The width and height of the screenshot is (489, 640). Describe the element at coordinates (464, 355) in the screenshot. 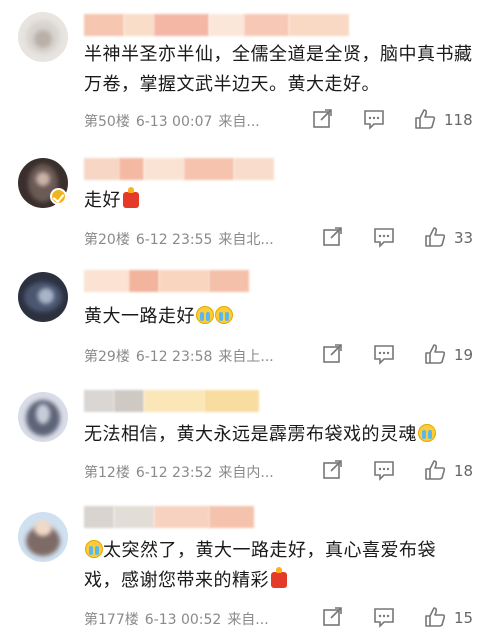

I see `like-count: 19` at that location.